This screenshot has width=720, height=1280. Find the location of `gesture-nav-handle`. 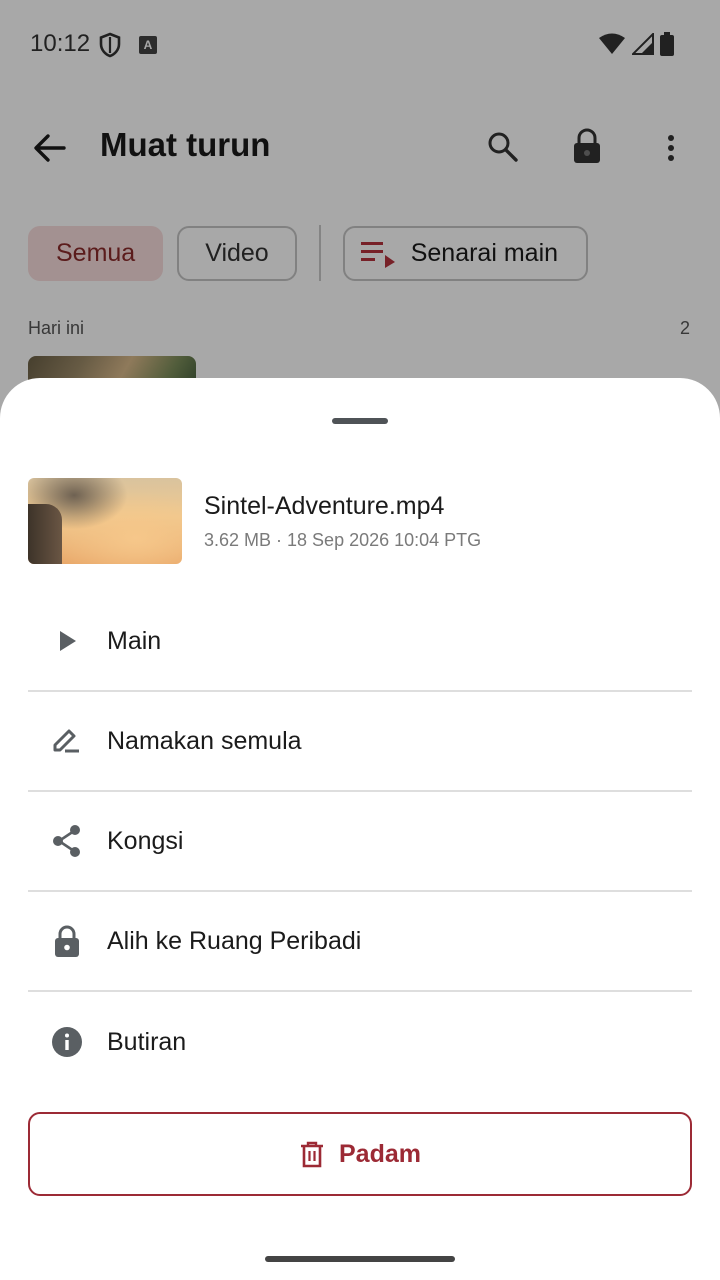

gesture-nav-handle is located at coordinates (360, 1259).